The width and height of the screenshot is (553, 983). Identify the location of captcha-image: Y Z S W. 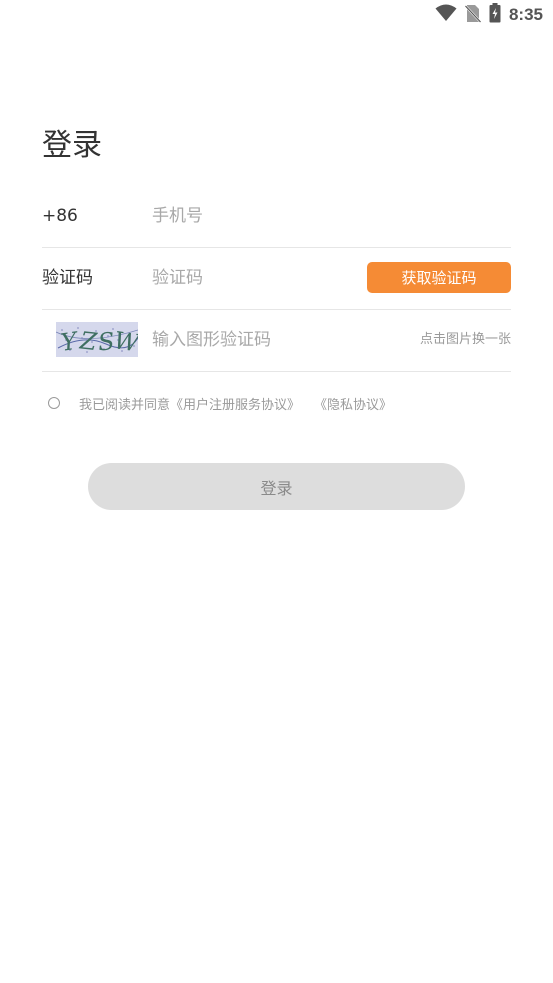
(97, 339).